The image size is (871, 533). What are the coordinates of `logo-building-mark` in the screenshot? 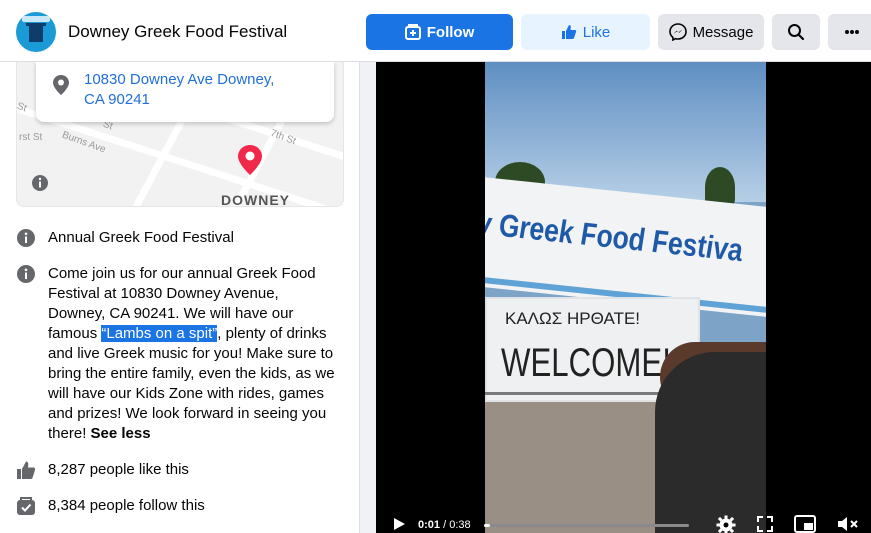 It's located at (36, 32).